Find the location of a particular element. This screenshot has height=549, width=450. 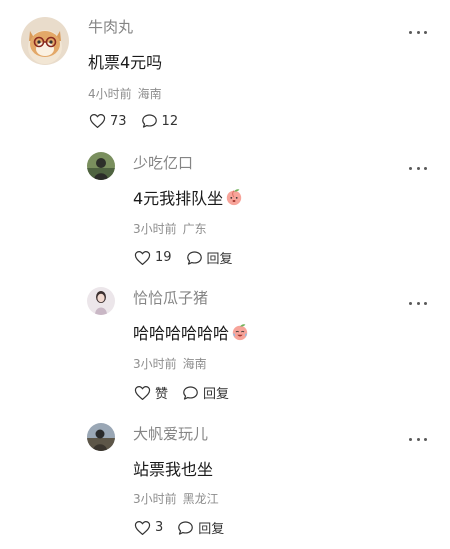

comment-text: 哈哈哈哈哈哈 is located at coordinates (191, 332).